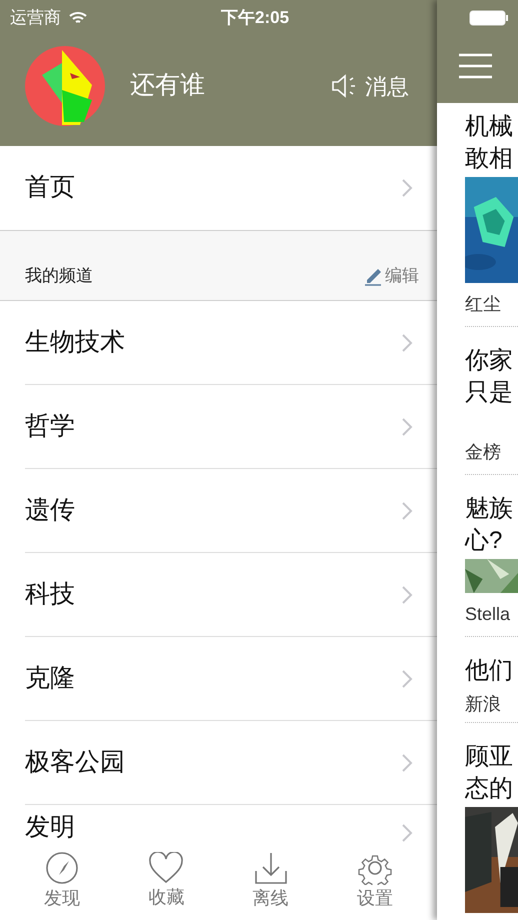 The height and width of the screenshot is (920, 518). I want to click on article-title: 他们, so click(491, 671).